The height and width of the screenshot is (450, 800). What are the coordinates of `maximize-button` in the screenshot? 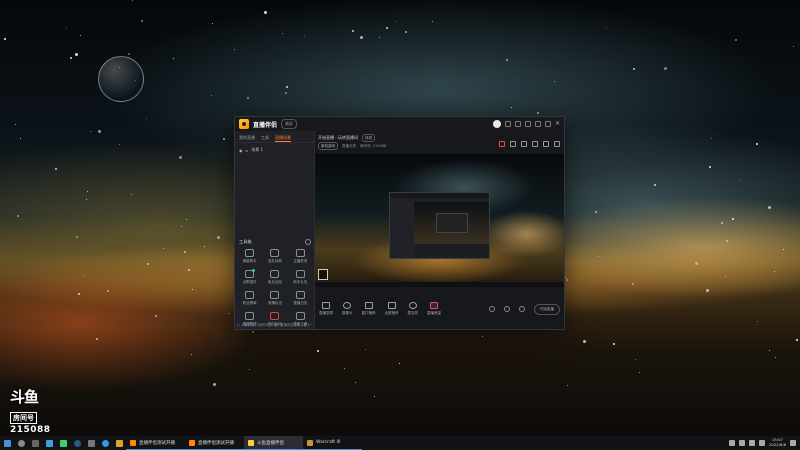 It's located at (547, 124).